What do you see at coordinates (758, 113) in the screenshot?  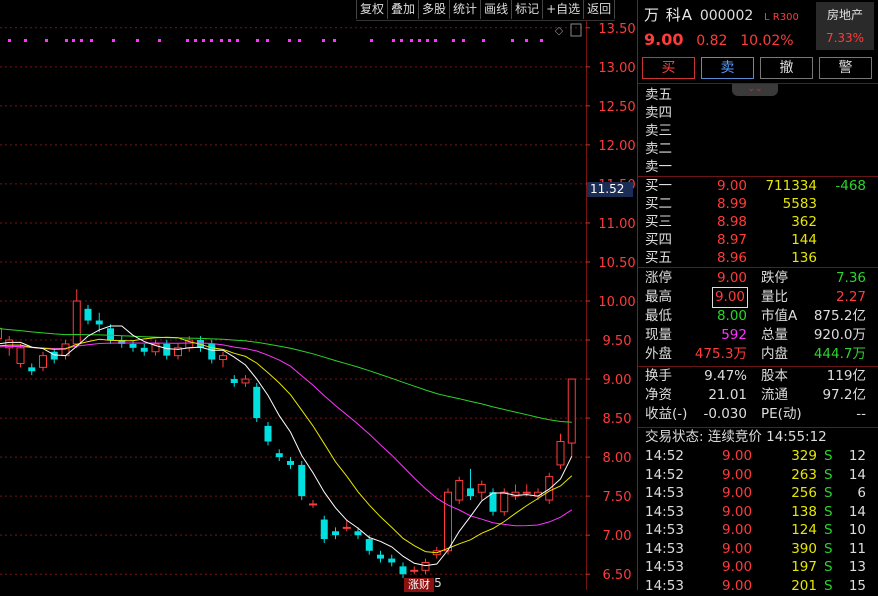 I see `ask-row: 卖四` at bounding box center [758, 113].